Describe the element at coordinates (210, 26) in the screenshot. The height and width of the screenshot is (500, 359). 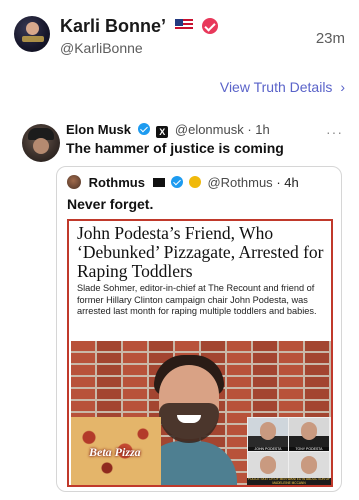
I see `verified-check-icon` at that location.